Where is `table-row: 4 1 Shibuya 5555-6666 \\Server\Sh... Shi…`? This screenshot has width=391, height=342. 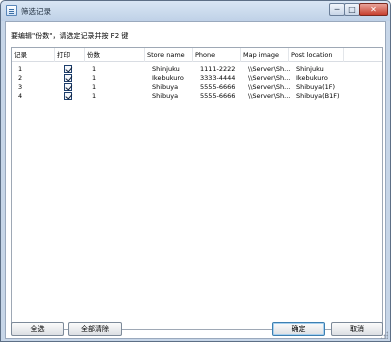 table-row: 4 1 Shibuya 5555-6666 \\Server\Sh... Shi… is located at coordinates (197, 96).